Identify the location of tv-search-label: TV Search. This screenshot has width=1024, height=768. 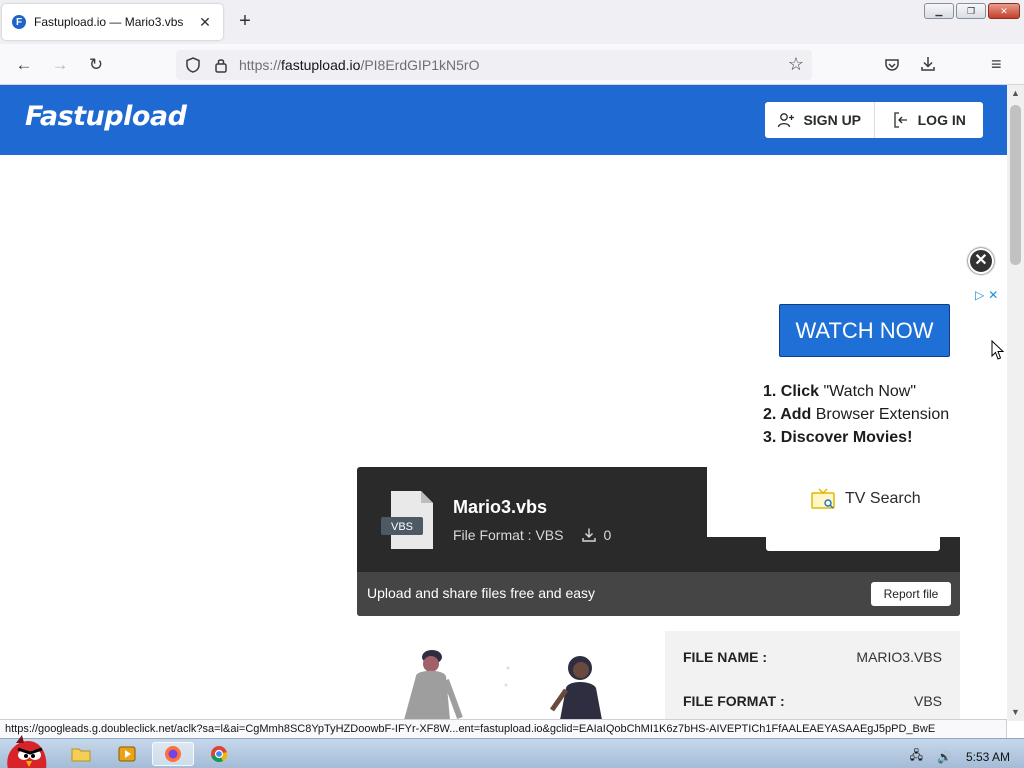
(883, 498).